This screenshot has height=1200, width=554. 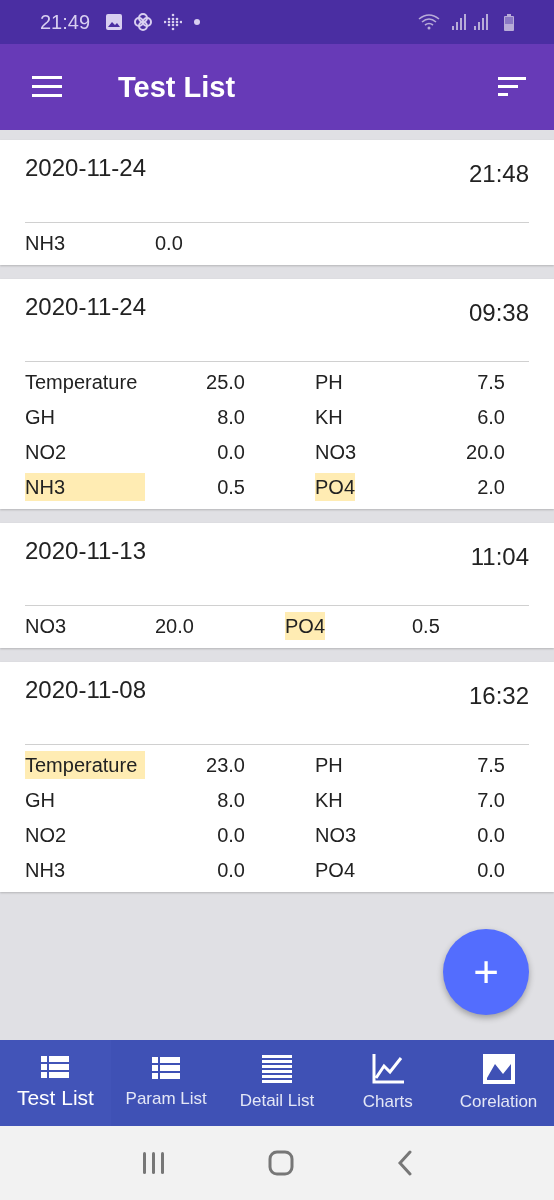 What do you see at coordinates (277, 585) in the screenshot?
I see `test-card: 2020-11-13 11:04 NO3 20.0 PO4 0.5` at bounding box center [277, 585].